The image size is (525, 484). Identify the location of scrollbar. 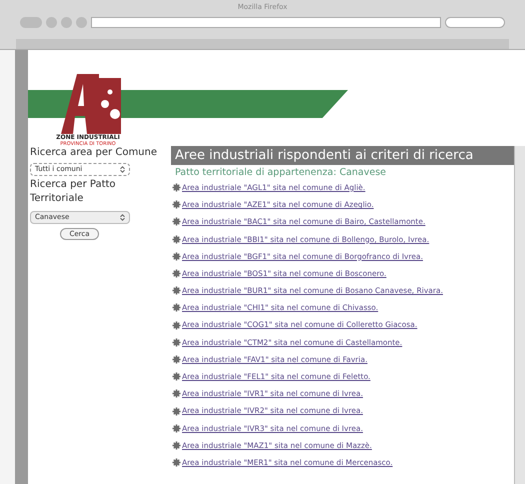
(519, 315).